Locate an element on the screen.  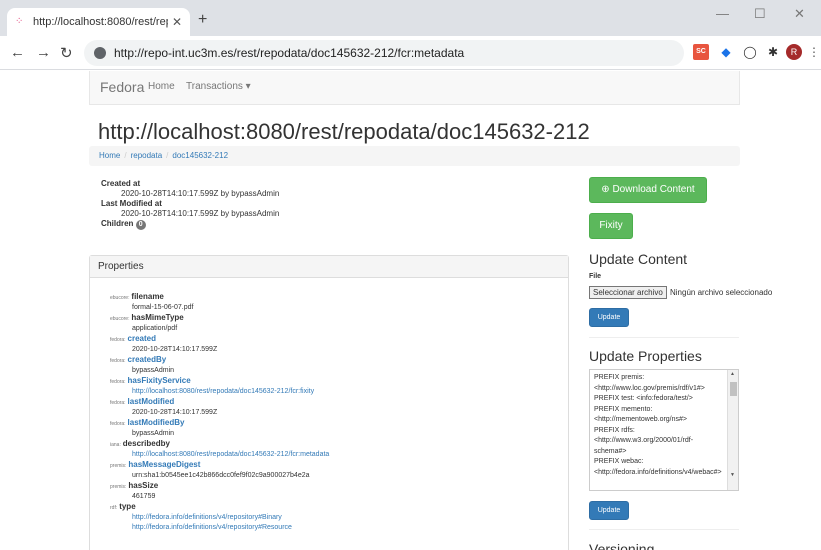
versioning-heading: Versioning is located at coordinates (622, 545).